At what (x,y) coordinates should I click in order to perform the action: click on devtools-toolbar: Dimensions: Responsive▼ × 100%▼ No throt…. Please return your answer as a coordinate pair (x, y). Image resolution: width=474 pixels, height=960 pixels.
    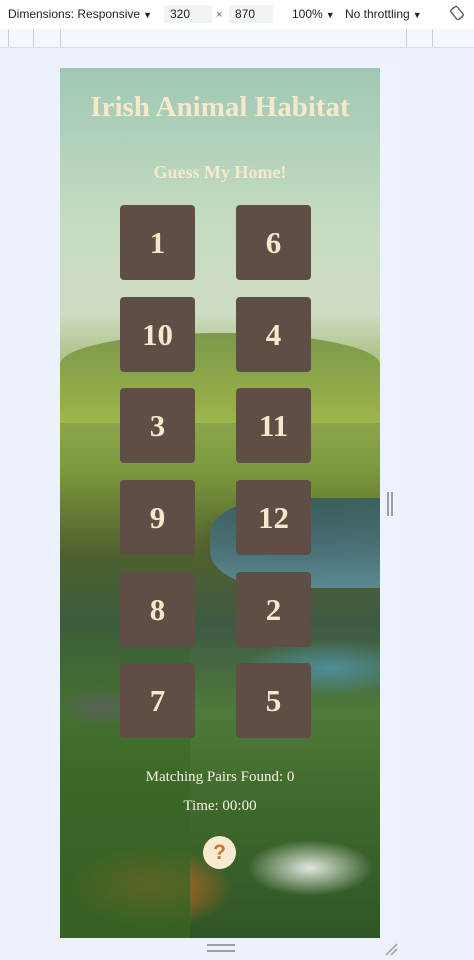
    Looking at the image, I should click on (237, 15).